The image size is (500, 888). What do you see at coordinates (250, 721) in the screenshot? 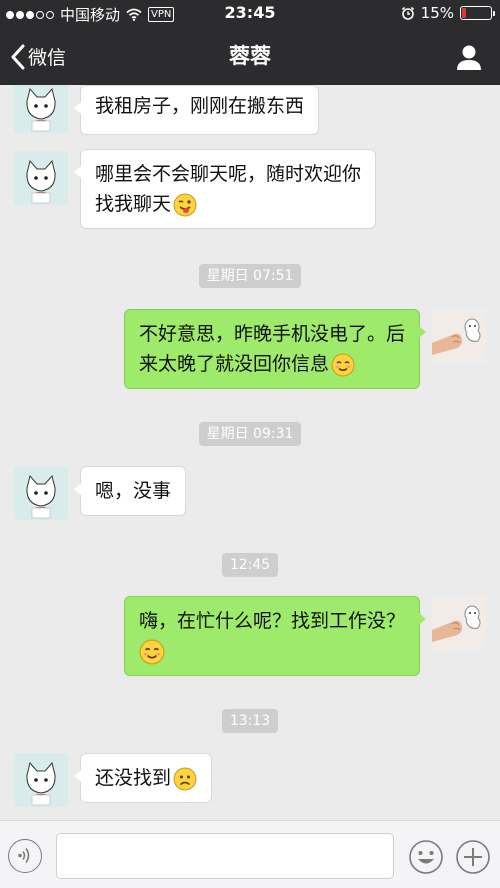
I see `timestamp: 13:13` at bounding box center [250, 721].